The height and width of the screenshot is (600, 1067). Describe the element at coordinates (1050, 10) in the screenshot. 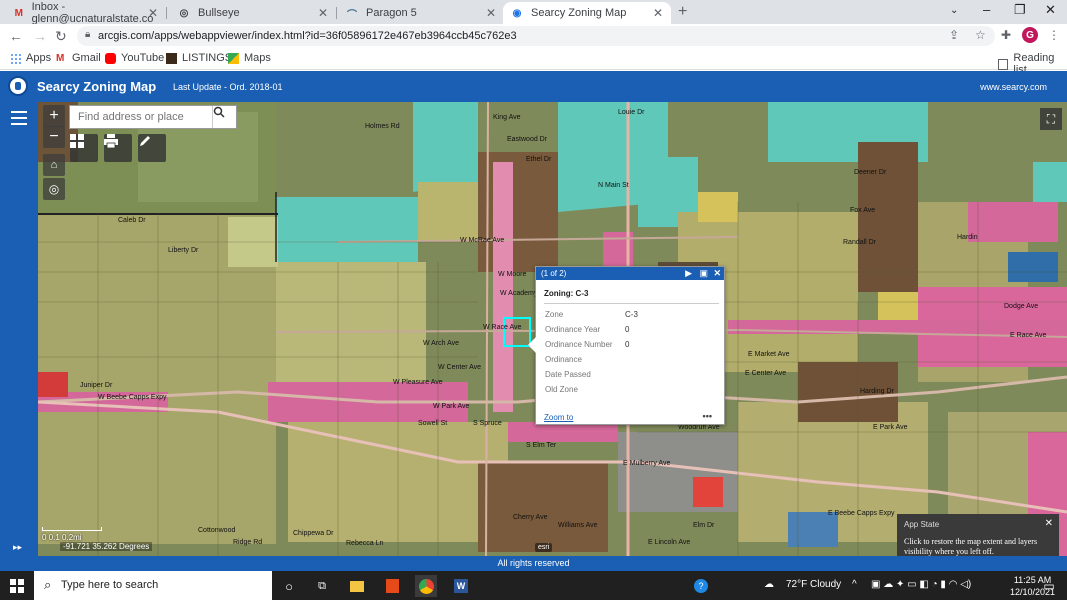

I see `close-window-button: ✕` at that location.